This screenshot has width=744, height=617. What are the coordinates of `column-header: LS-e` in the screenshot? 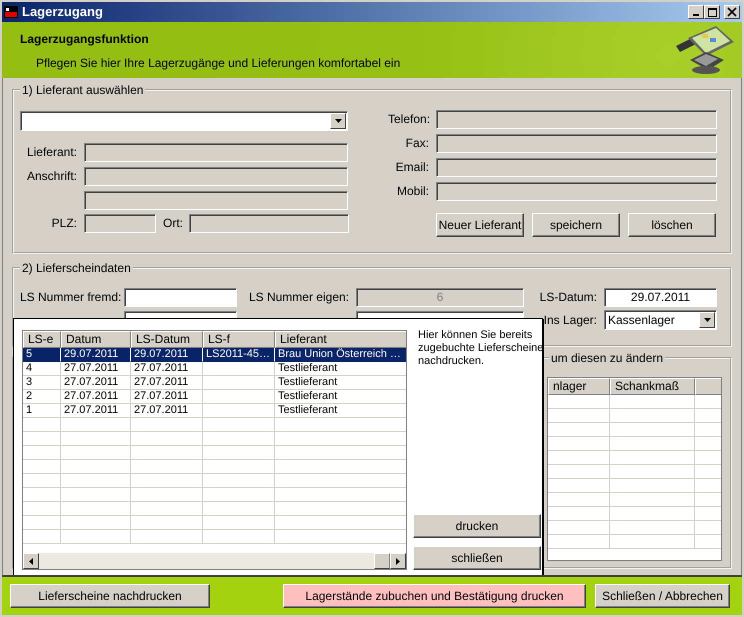 It's located at (42, 339).